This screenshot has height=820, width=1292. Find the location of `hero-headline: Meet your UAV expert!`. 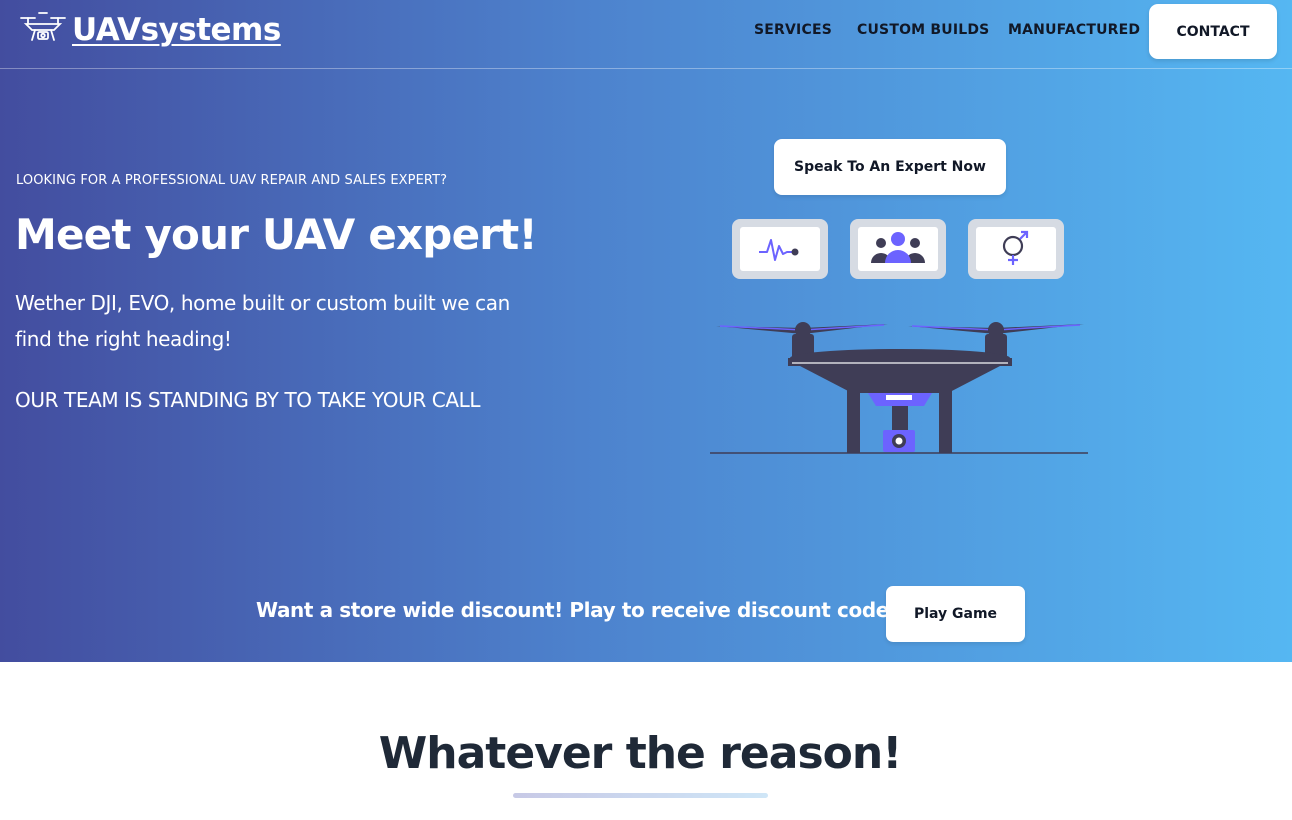

hero-headline: Meet your UAV expert! is located at coordinates (276, 234).